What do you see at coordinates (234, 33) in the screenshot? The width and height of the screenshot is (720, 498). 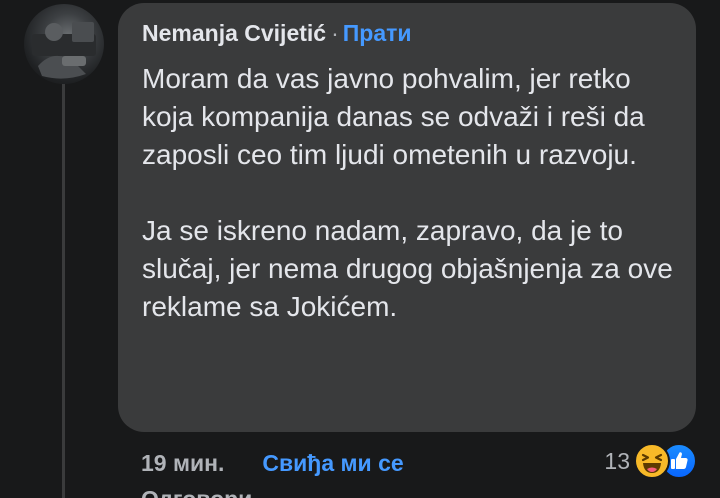 I see `author-name: Nemanja Cvijetić` at bounding box center [234, 33].